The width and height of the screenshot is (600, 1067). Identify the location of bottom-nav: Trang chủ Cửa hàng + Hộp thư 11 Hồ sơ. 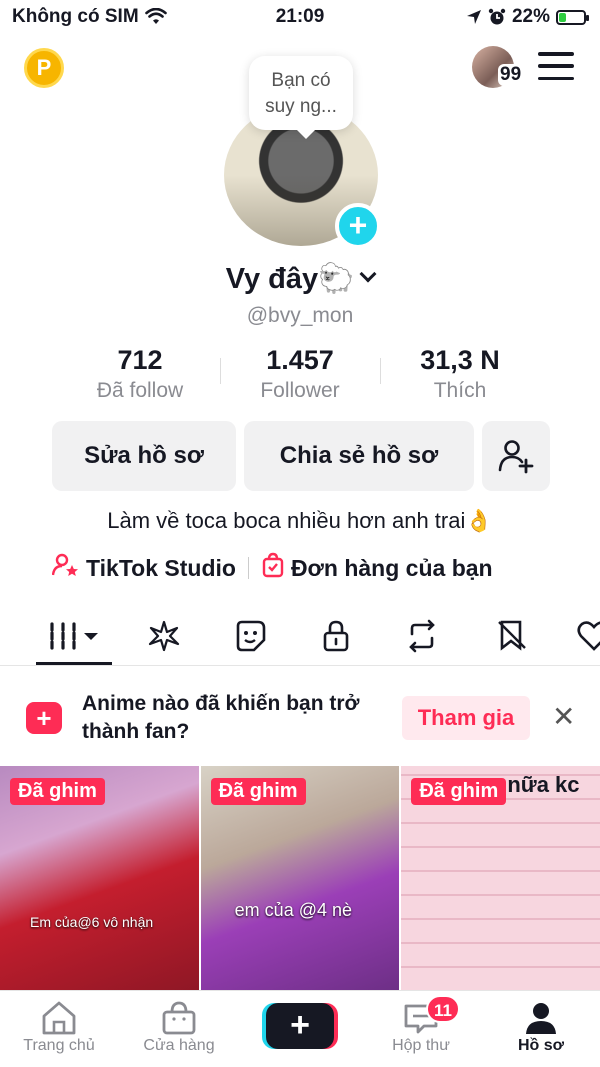
(300, 1028).